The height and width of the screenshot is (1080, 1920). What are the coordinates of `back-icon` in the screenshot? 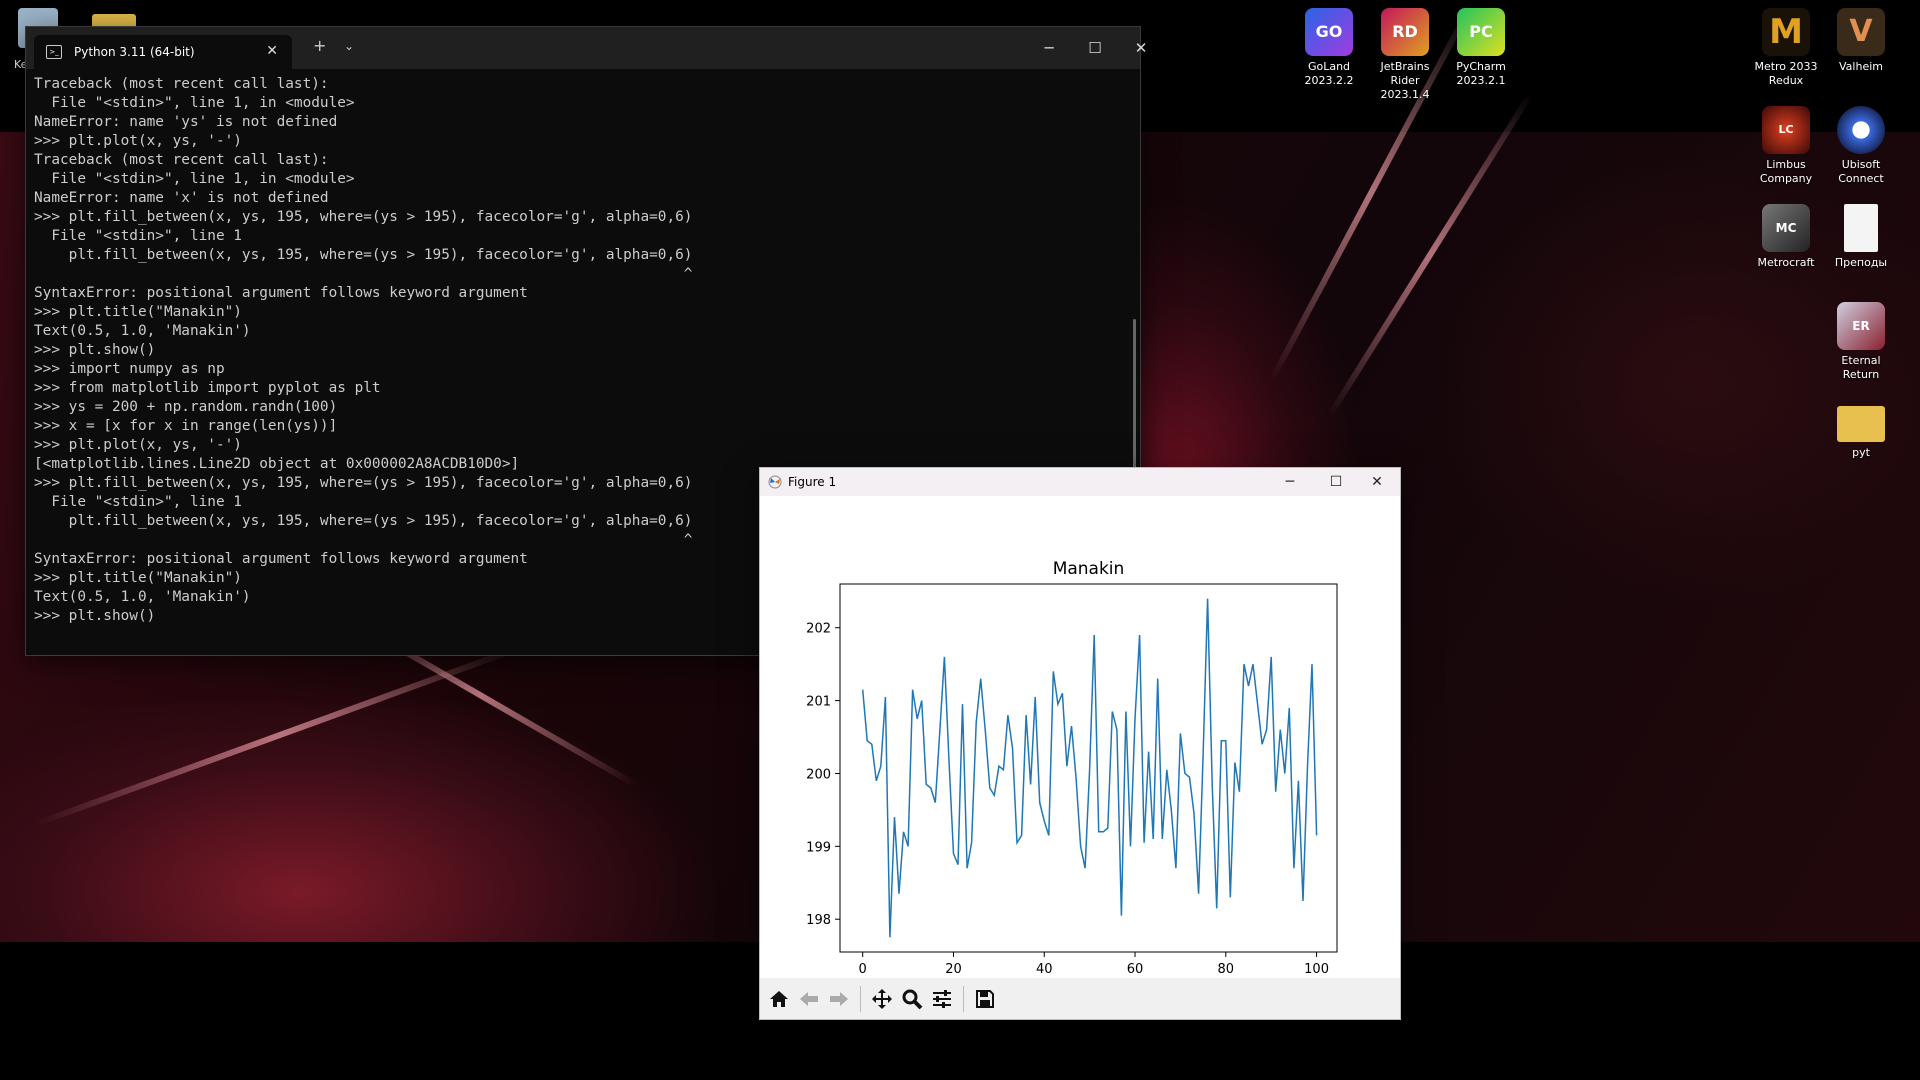 It's located at (809, 999).